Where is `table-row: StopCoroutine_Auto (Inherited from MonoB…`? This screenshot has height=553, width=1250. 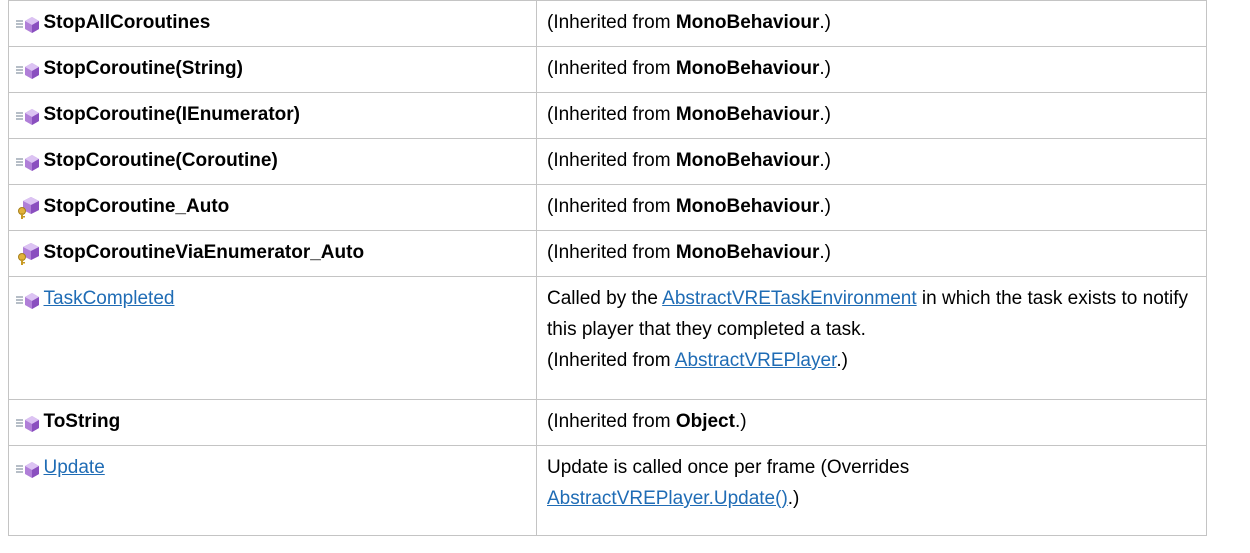 table-row: StopCoroutine_Auto (Inherited from MonoB… is located at coordinates (607, 207).